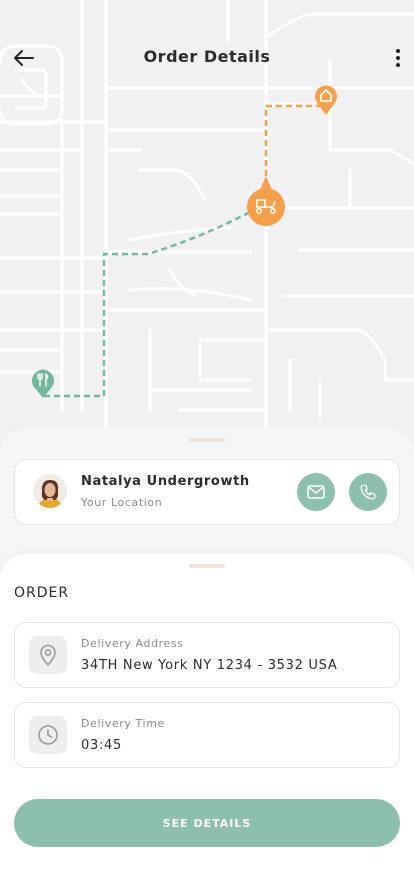 This screenshot has width=414, height=896. What do you see at coordinates (122, 502) in the screenshot?
I see `user-location-label: Your Location` at bounding box center [122, 502].